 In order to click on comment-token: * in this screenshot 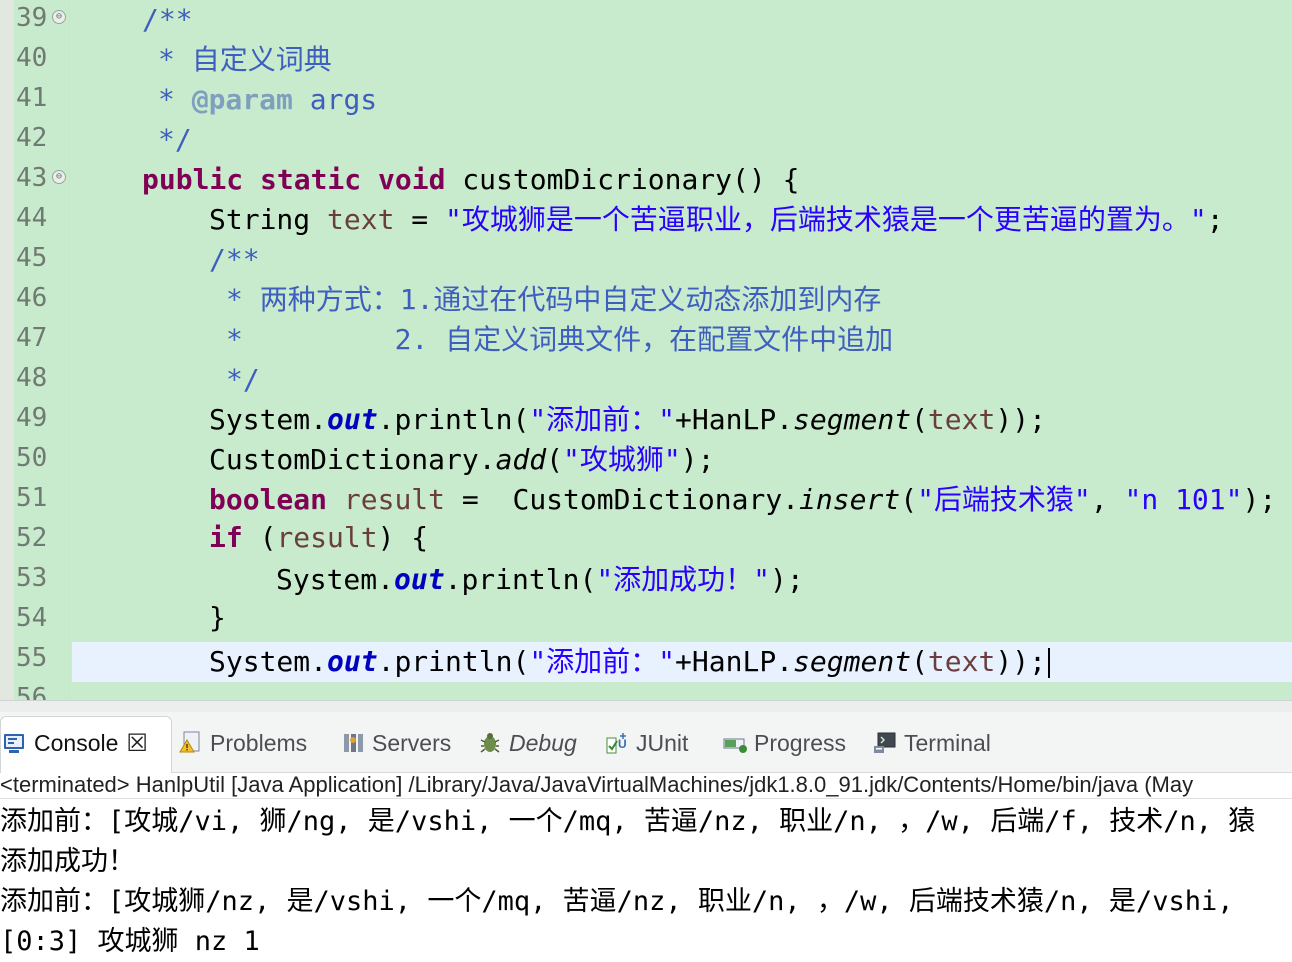, I will do `click(175, 99)`.